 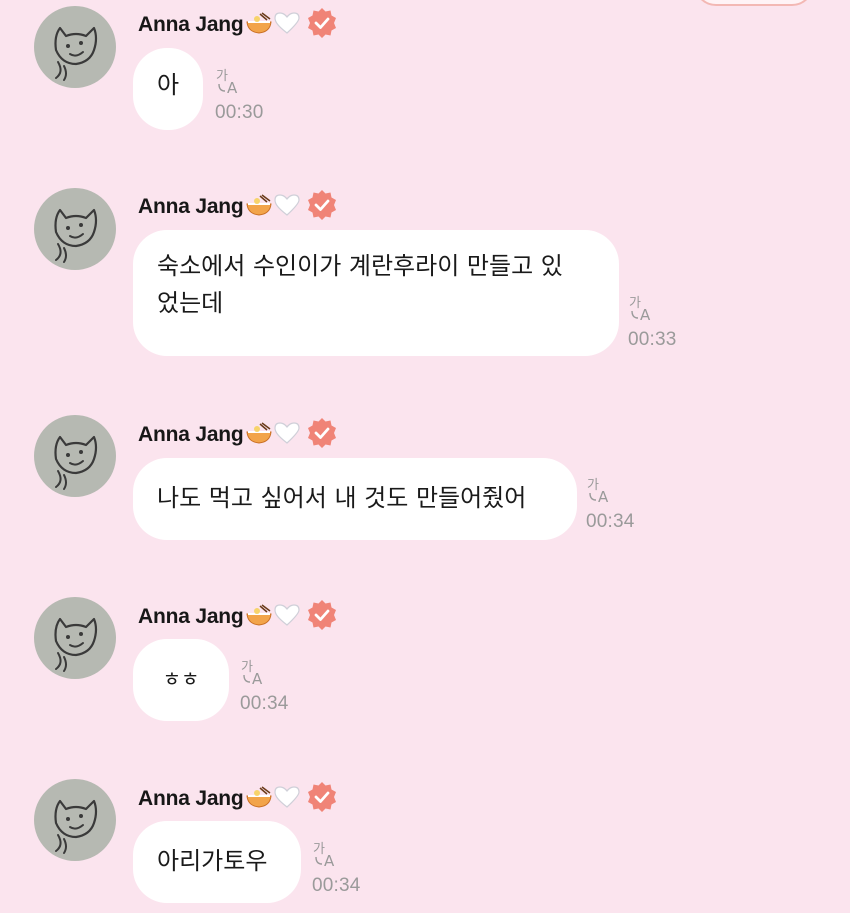 What do you see at coordinates (168, 85) in the screenshot?
I see `message-text: 아` at bounding box center [168, 85].